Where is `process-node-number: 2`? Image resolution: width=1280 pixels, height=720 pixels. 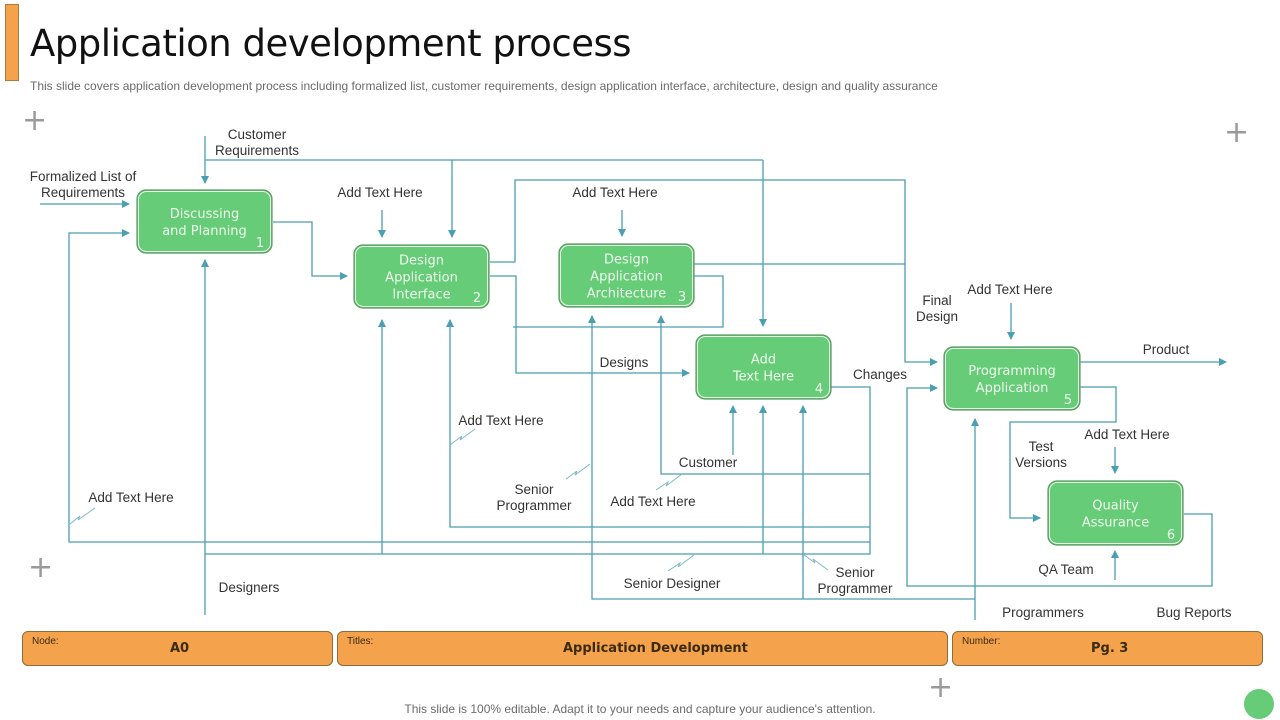
process-node-number: 2 is located at coordinates (477, 298).